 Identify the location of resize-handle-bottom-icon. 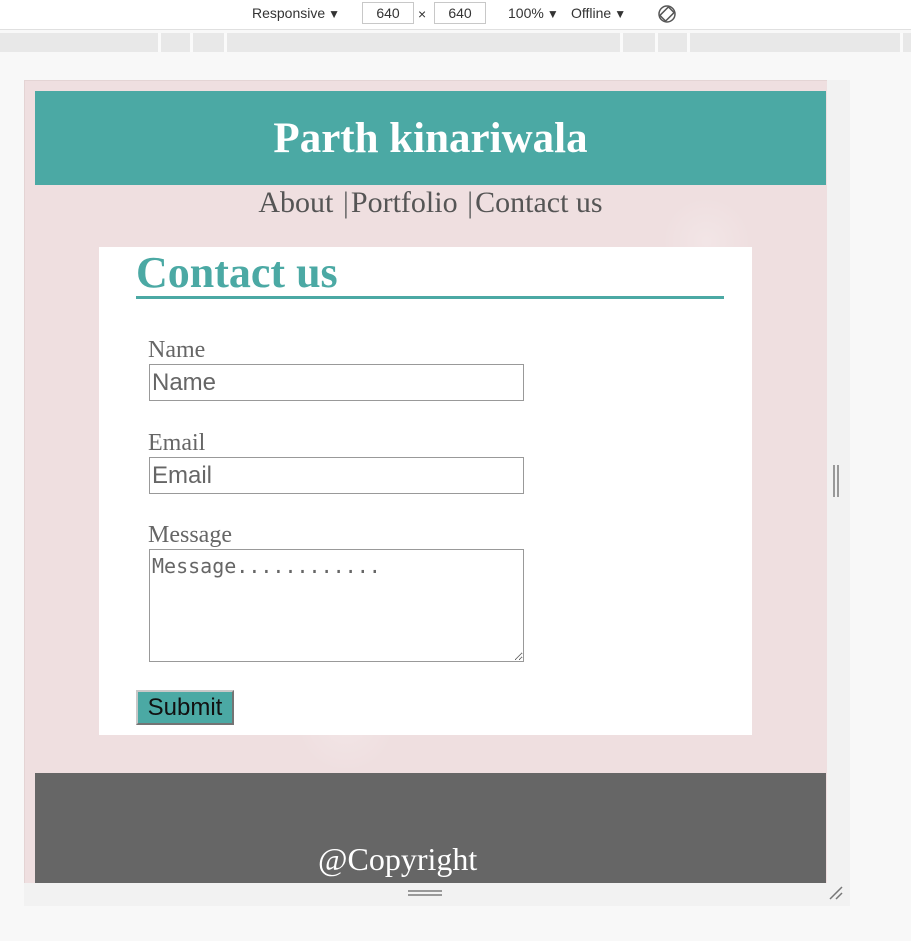
(425, 893).